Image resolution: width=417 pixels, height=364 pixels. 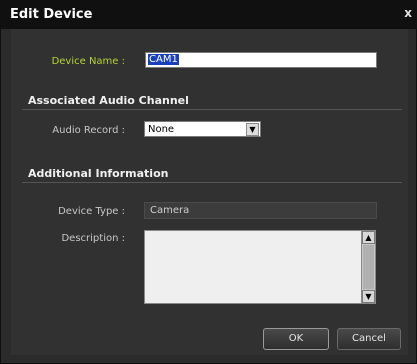 What do you see at coordinates (252, 129) in the screenshot?
I see `chevron-down-icon: ▼` at bounding box center [252, 129].